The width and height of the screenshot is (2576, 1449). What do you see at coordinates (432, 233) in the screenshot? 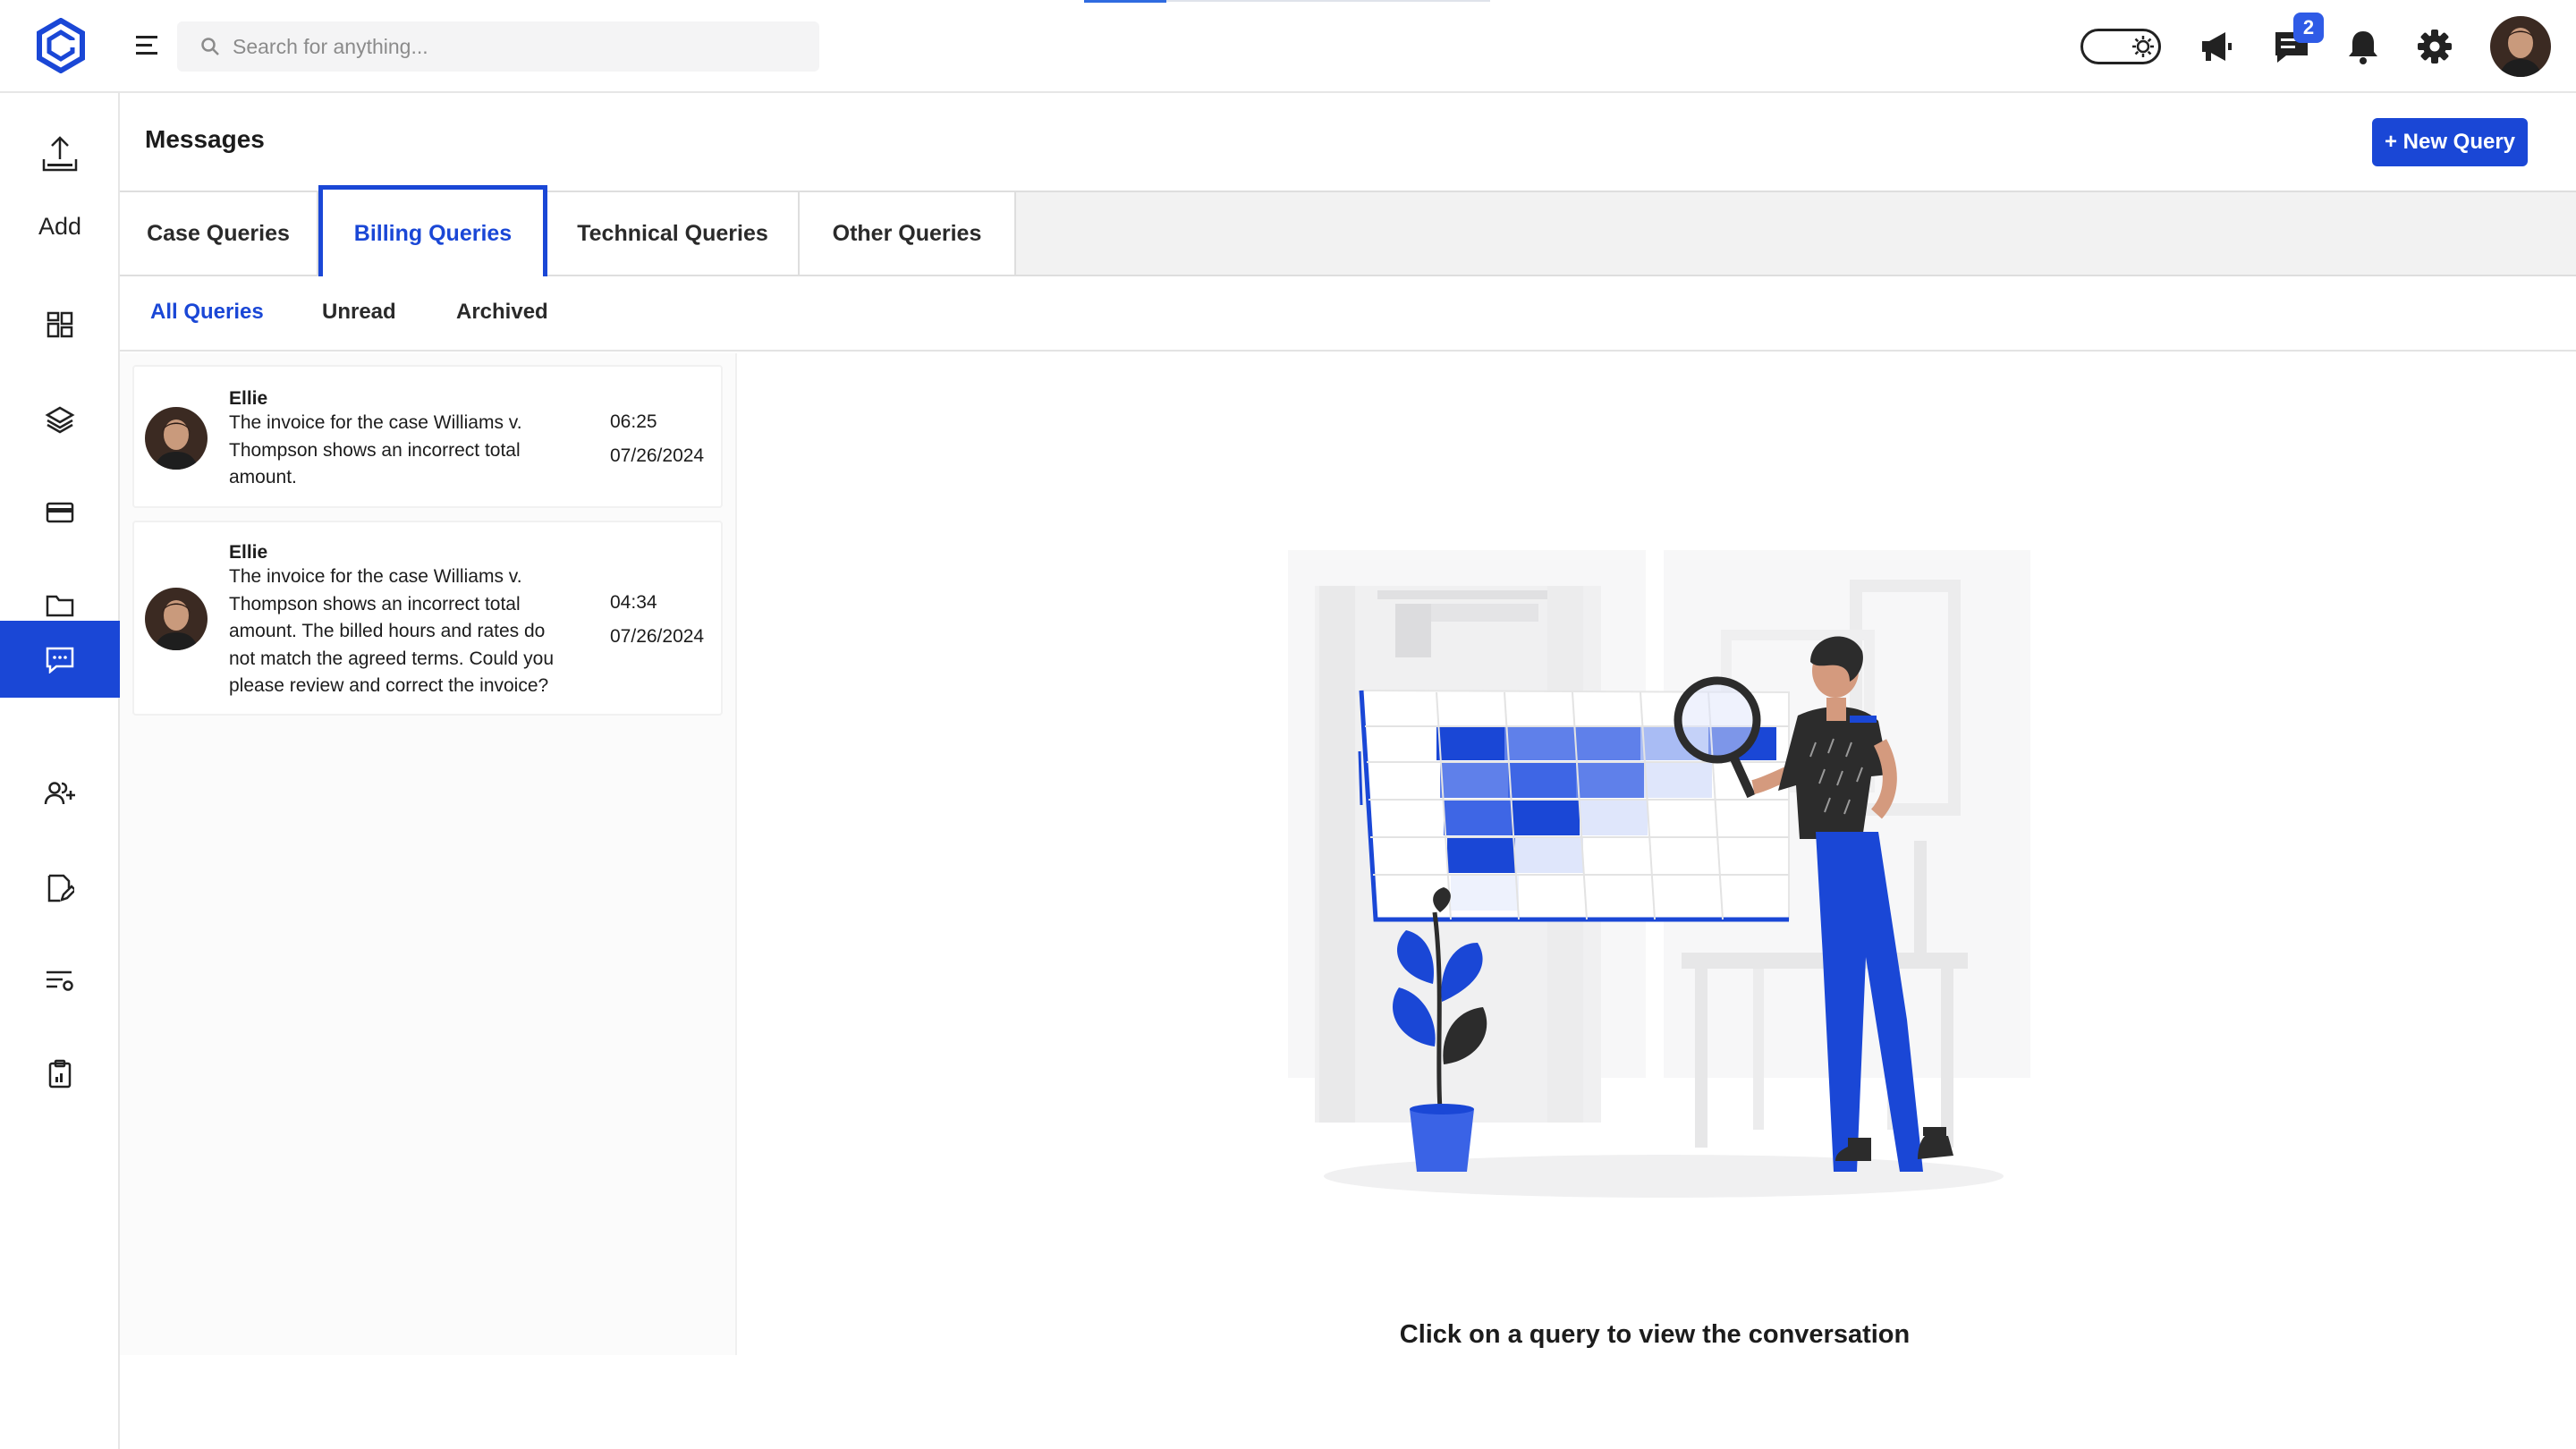
I see `tab-billing-queries: Billing Queries` at bounding box center [432, 233].